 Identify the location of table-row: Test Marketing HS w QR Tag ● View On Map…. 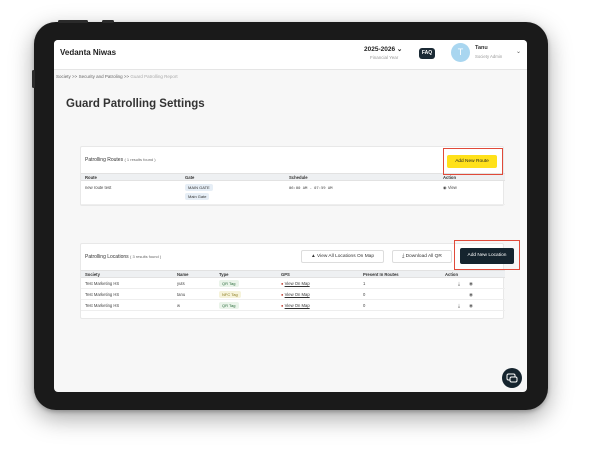
(293, 305).